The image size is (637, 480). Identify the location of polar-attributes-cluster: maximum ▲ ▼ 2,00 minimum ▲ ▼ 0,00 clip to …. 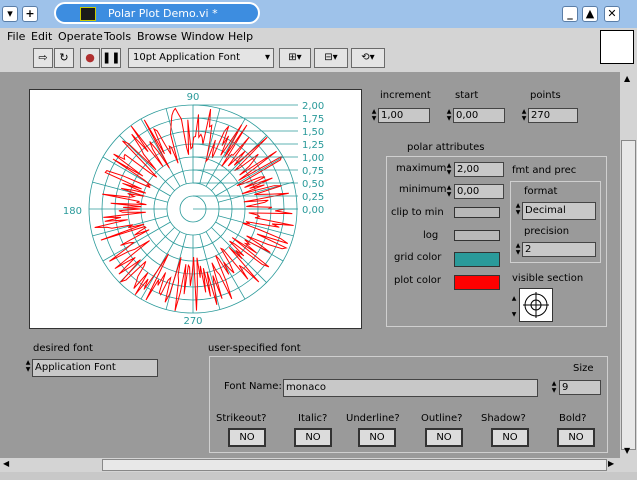
(496, 241).